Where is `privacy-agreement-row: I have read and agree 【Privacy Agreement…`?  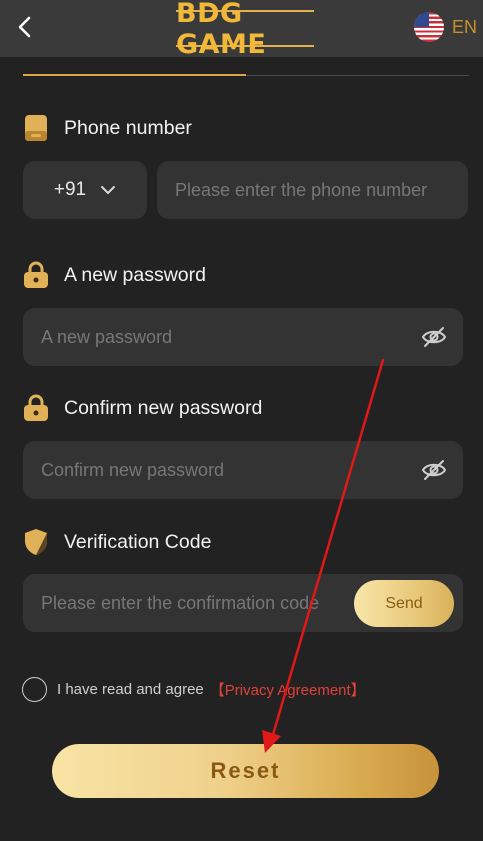
privacy-agreement-row: I have read and agree 【Privacy Agreement… is located at coordinates (194, 689).